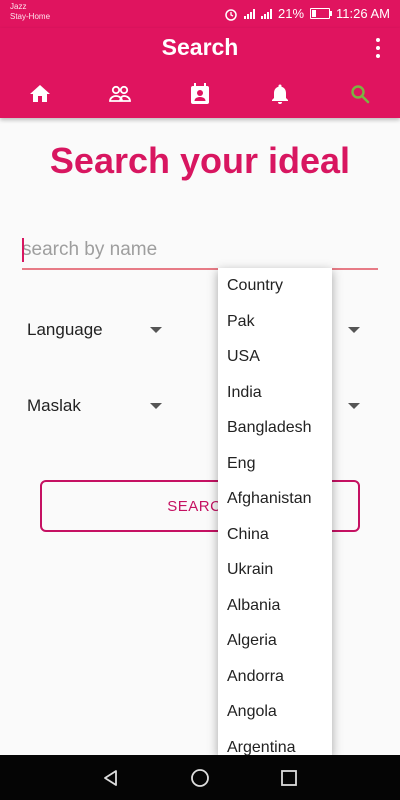 The image size is (400, 800). I want to click on tab-people, so click(120, 94).